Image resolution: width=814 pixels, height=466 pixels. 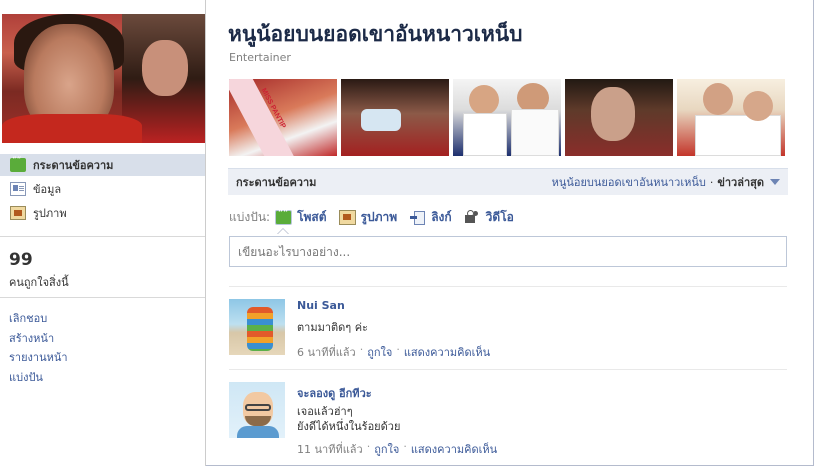 What do you see at coordinates (103, 78) in the screenshot?
I see `profile-picture` at bounding box center [103, 78].